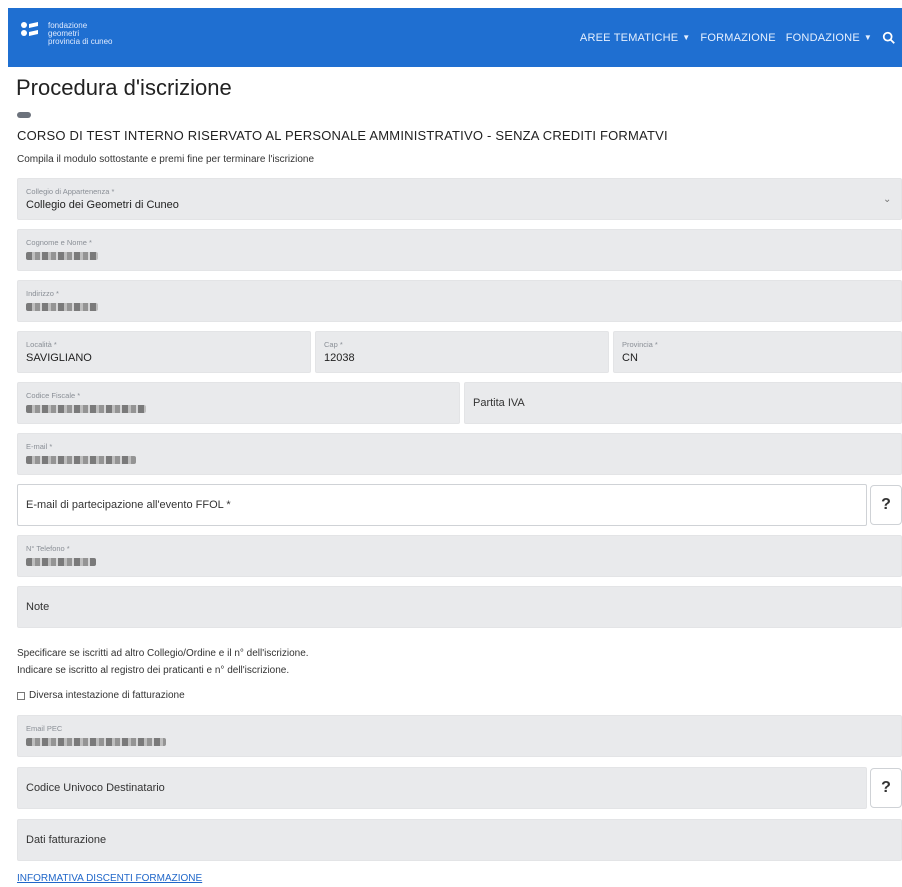 This screenshot has width=902, height=887. Describe the element at coordinates (44, 728) in the screenshot. I see `email-pec-label: Email PEC` at that location.